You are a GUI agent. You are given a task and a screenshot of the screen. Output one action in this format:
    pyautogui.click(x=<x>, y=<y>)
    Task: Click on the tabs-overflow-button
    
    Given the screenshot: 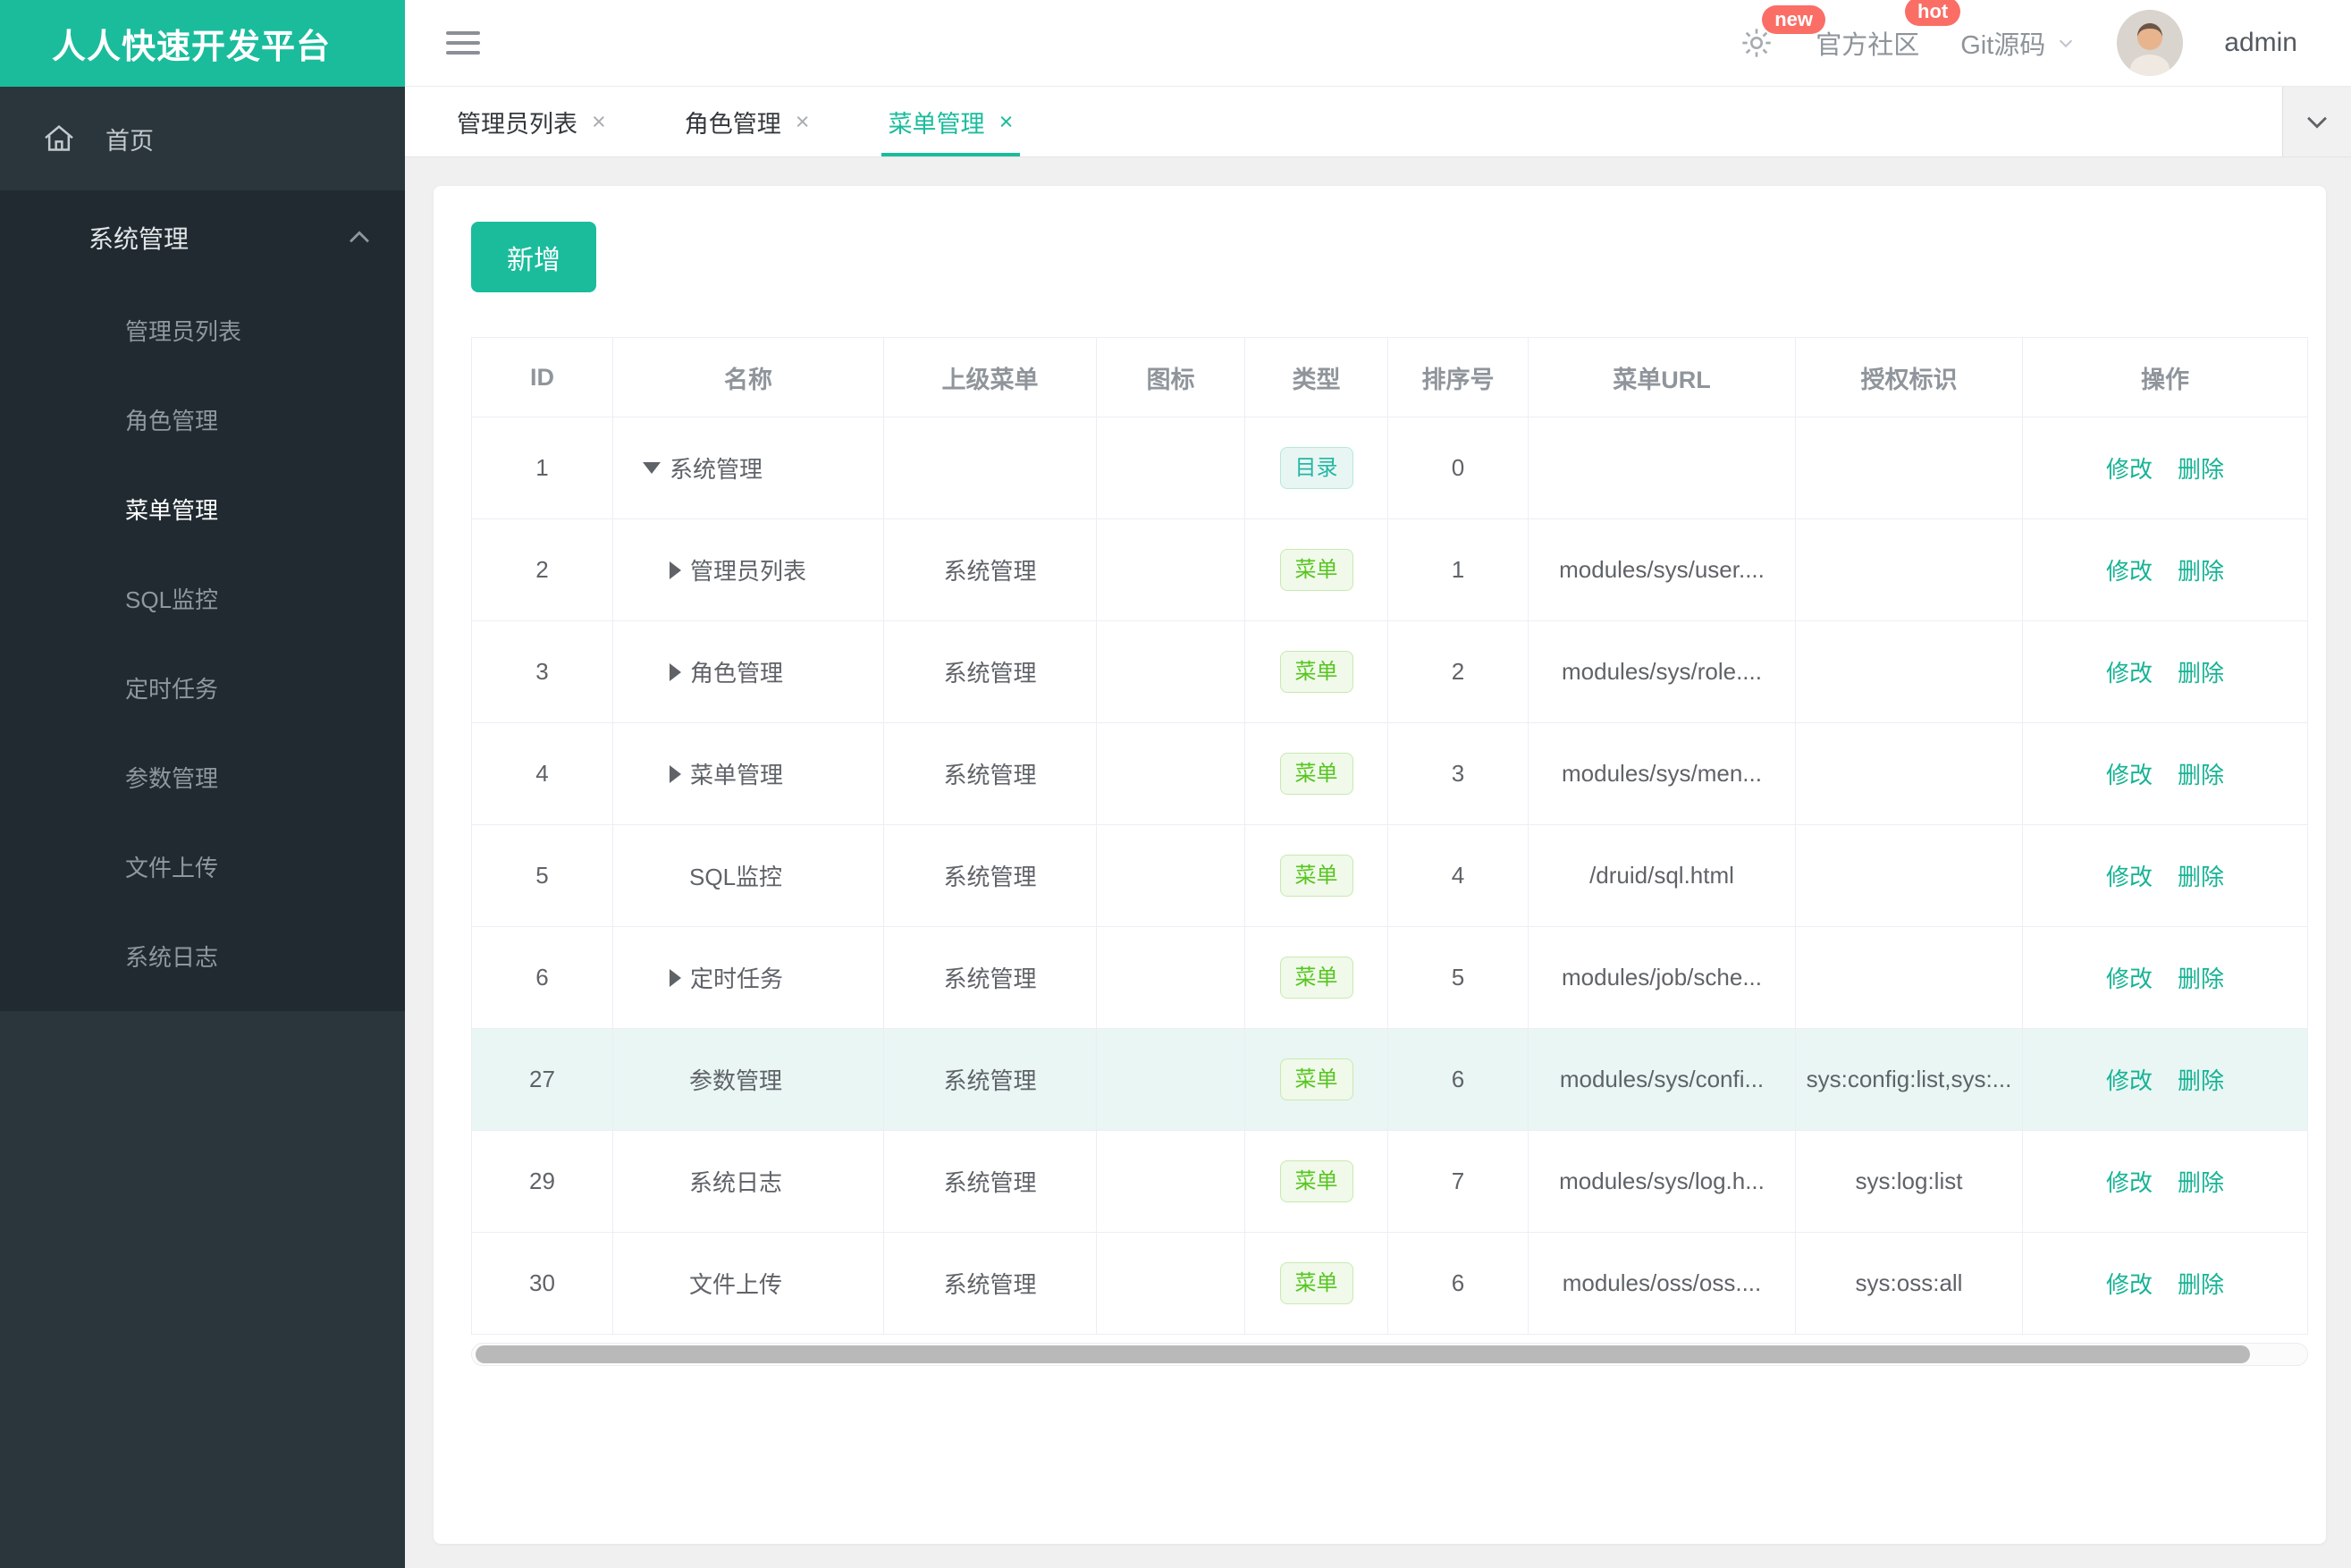 What is the action you would take?
    pyautogui.click(x=2316, y=121)
    